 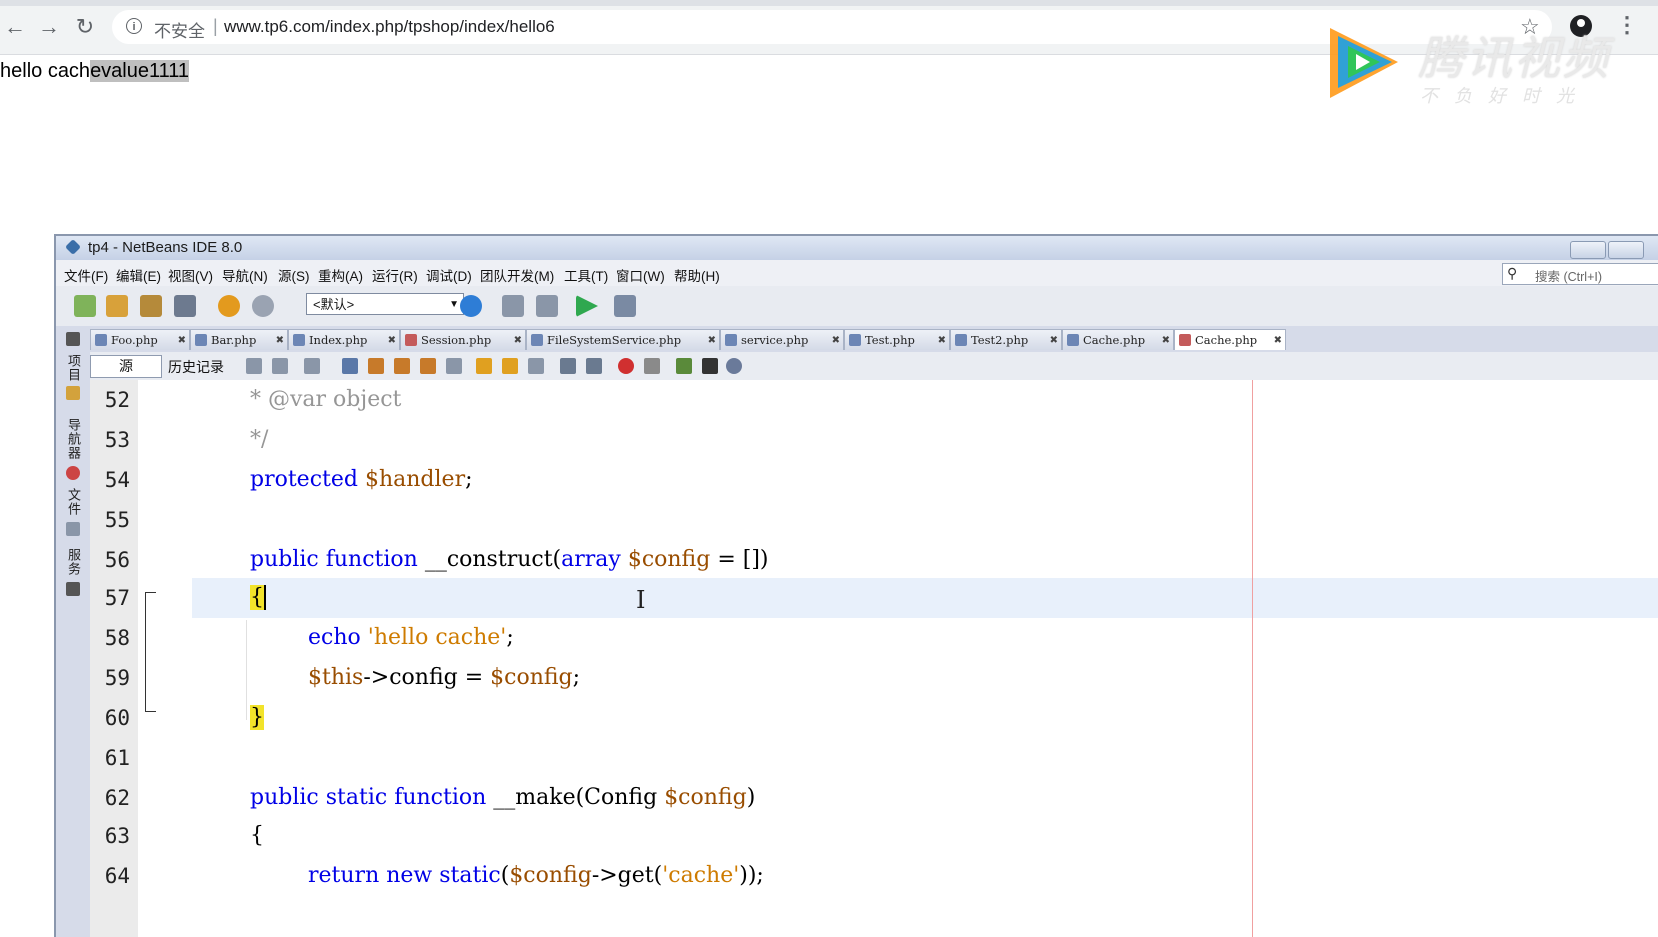 I want to click on line-number: 63, so click(x=117, y=836).